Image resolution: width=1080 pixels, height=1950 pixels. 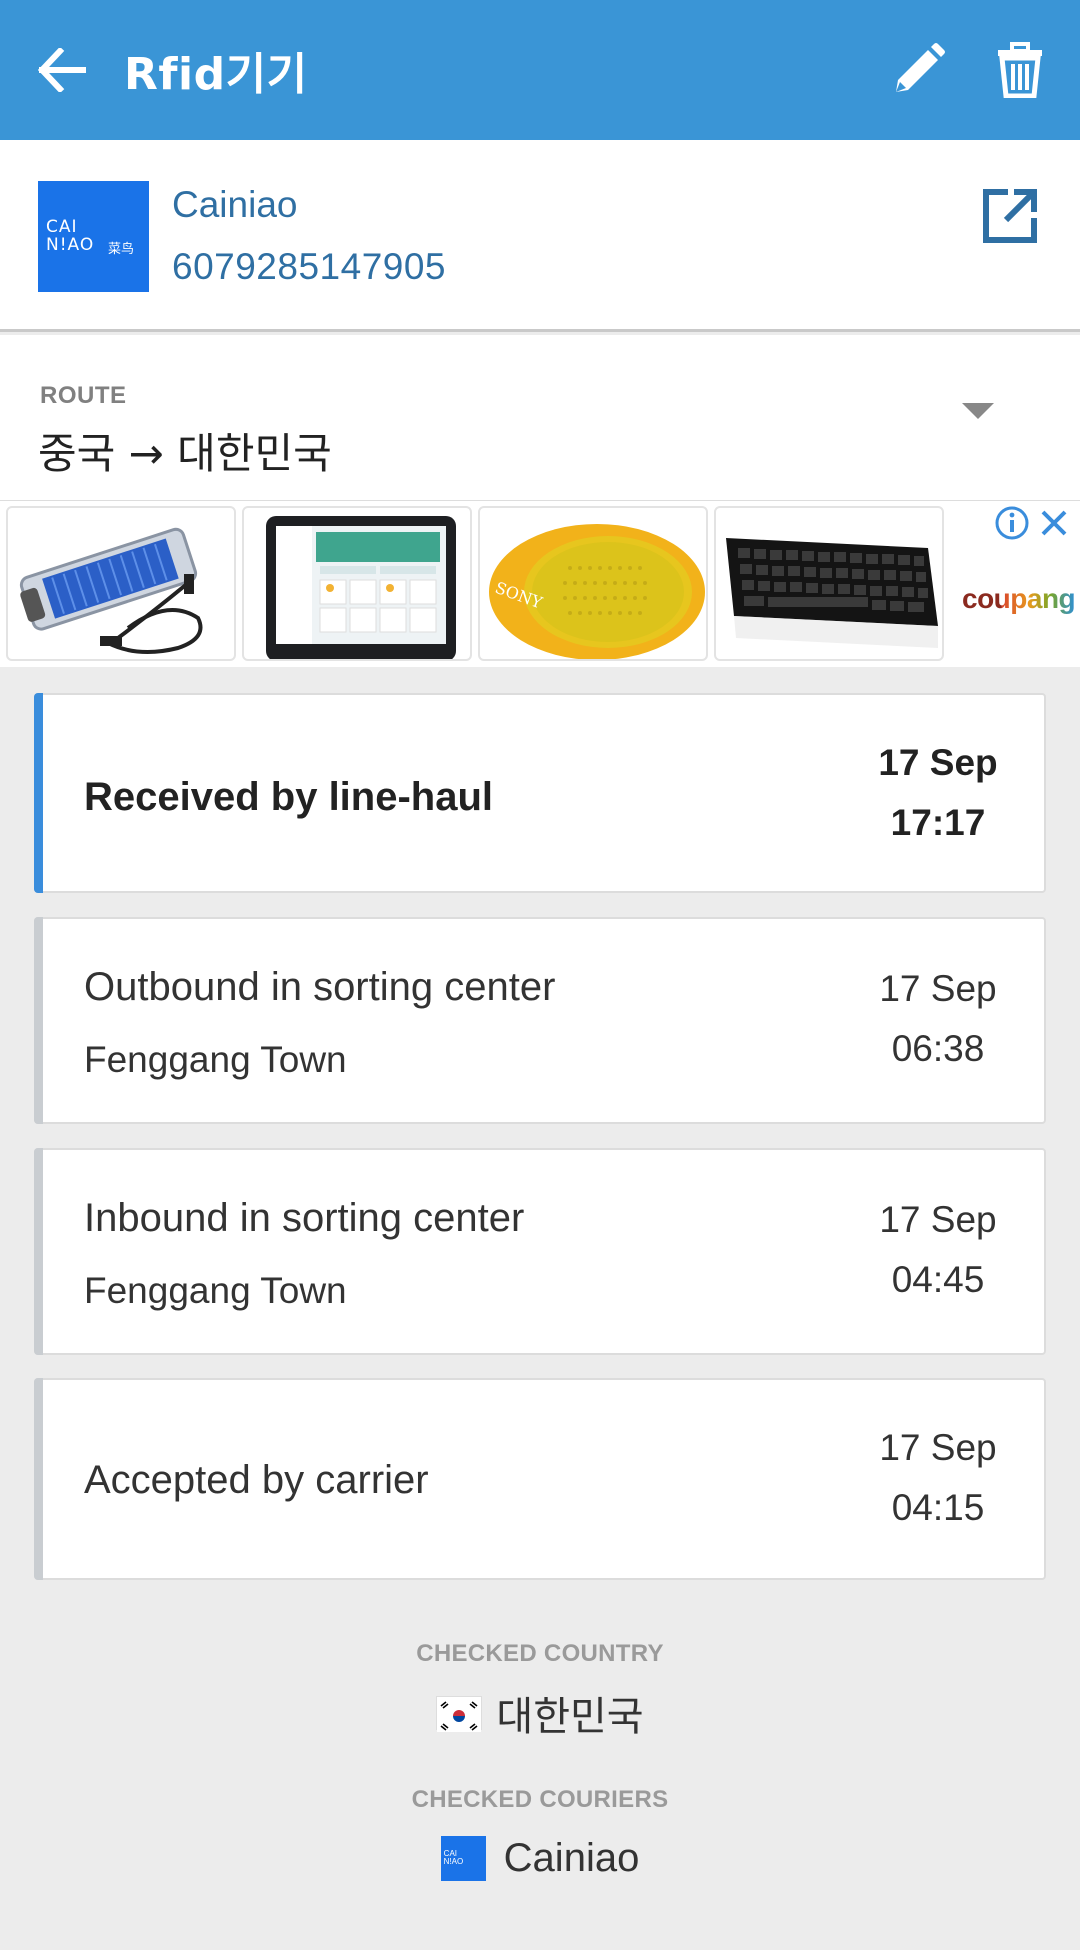 I want to click on event-title: Inbound in sorting center, so click(x=304, y=1218).